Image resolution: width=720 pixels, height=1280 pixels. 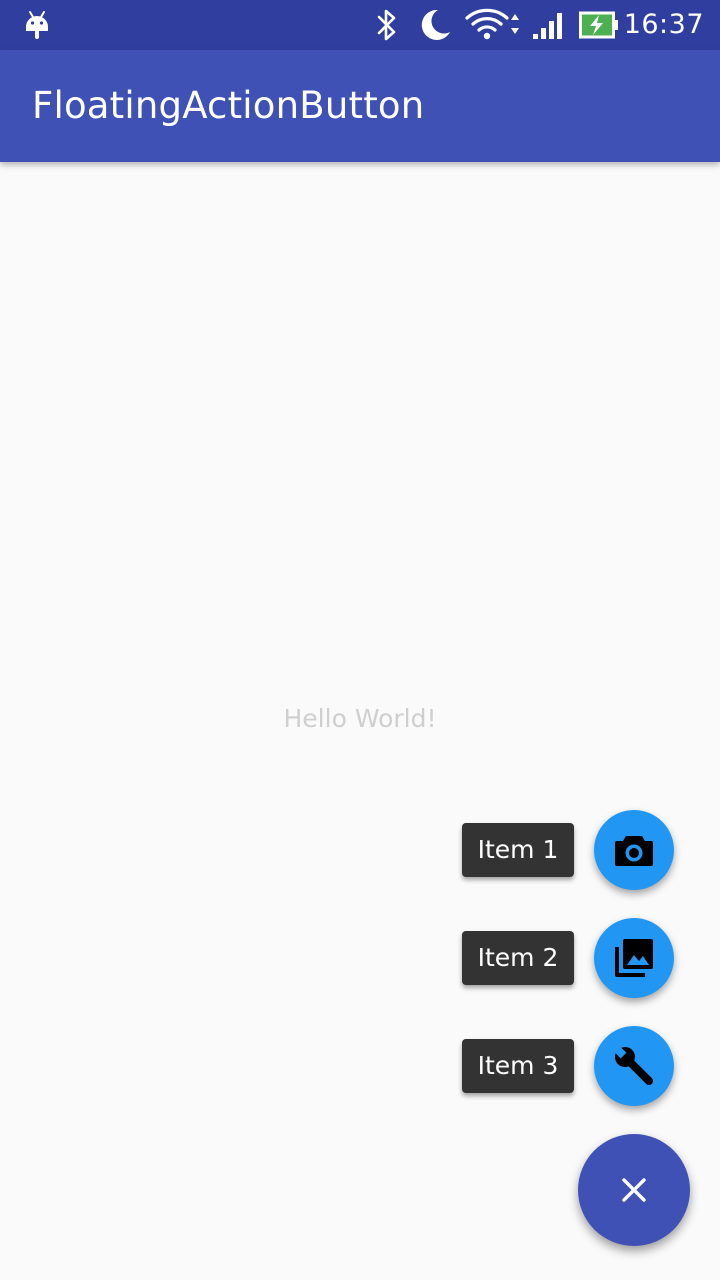 What do you see at coordinates (599, 25) in the screenshot?
I see `battery-charging-icon` at bounding box center [599, 25].